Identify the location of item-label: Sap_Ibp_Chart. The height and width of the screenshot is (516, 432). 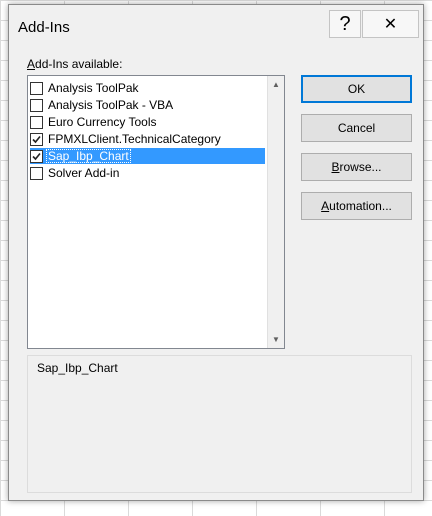
(88, 156).